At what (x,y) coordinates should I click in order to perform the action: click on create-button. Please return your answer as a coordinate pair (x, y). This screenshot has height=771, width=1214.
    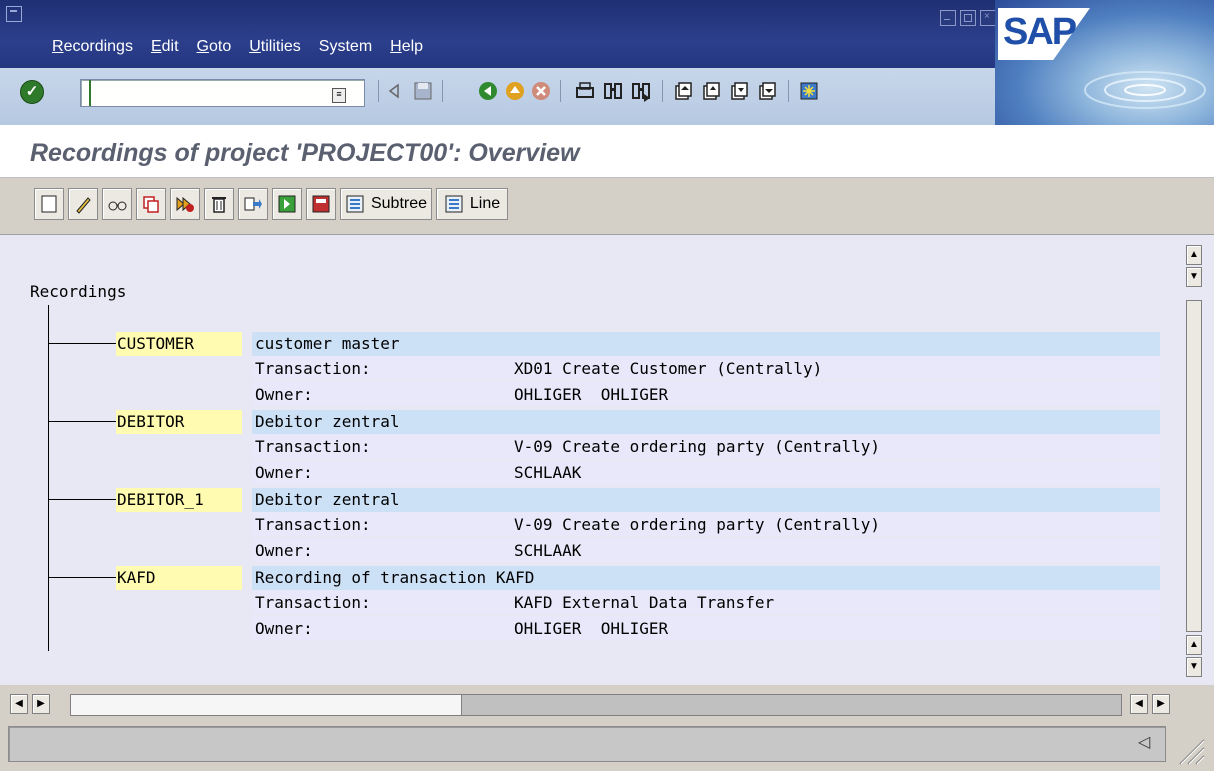
    Looking at the image, I should click on (49, 204).